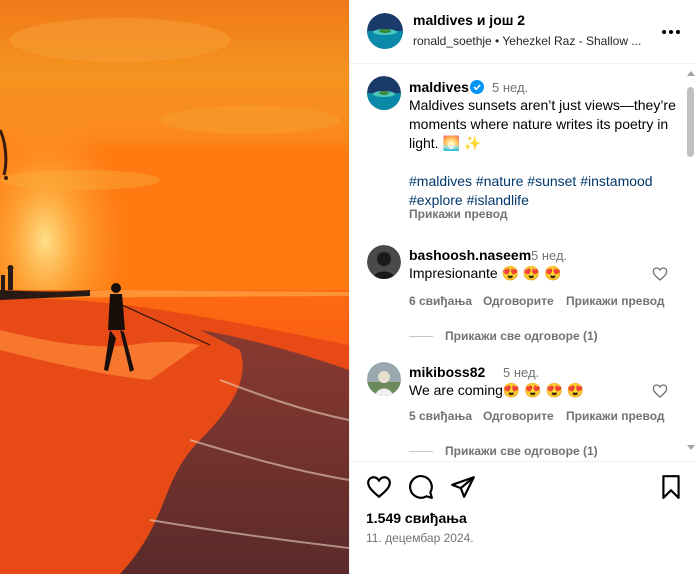  Describe the element at coordinates (497, 390) in the screenshot. I see `comment-text: We are coming😍 😍 😍 😍` at that location.